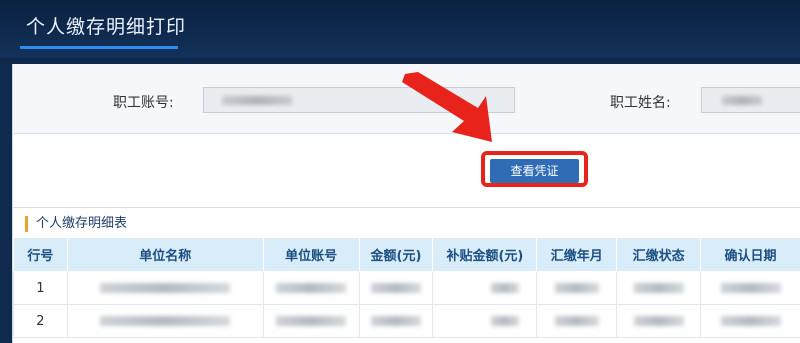 Image resolution: width=800 pixels, height=343 pixels. What do you see at coordinates (40, 321) in the screenshot?
I see `row-no-cell: 2` at bounding box center [40, 321].